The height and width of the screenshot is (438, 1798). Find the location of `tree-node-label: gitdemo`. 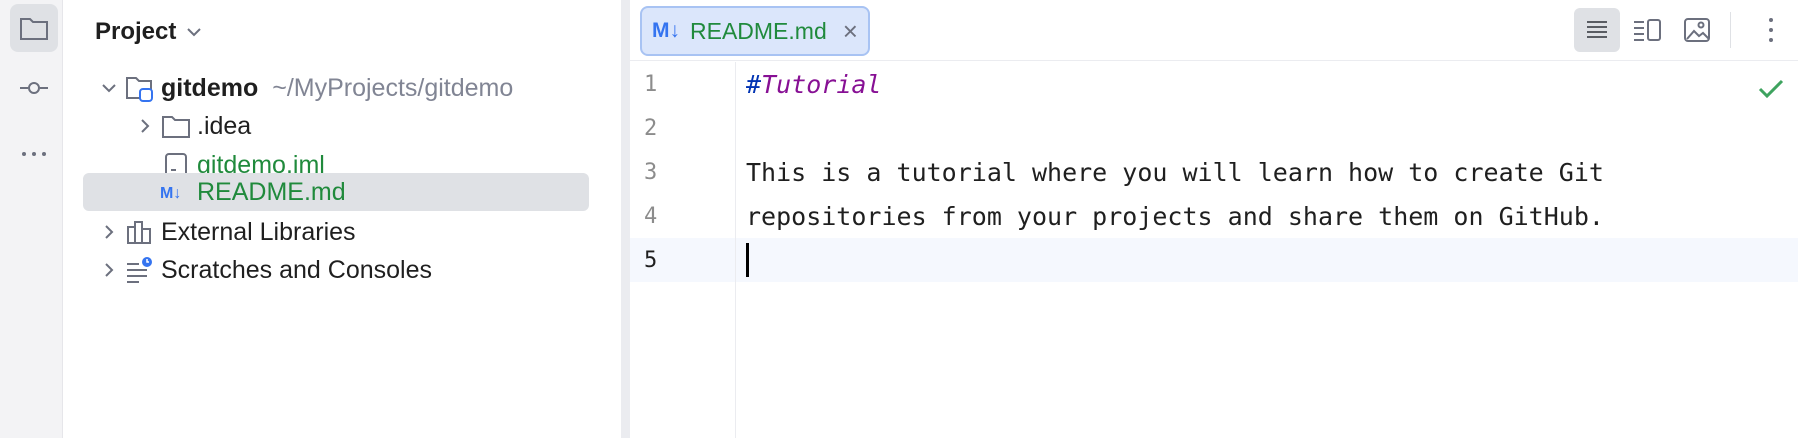

tree-node-label: gitdemo is located at coordinates (210, 87).